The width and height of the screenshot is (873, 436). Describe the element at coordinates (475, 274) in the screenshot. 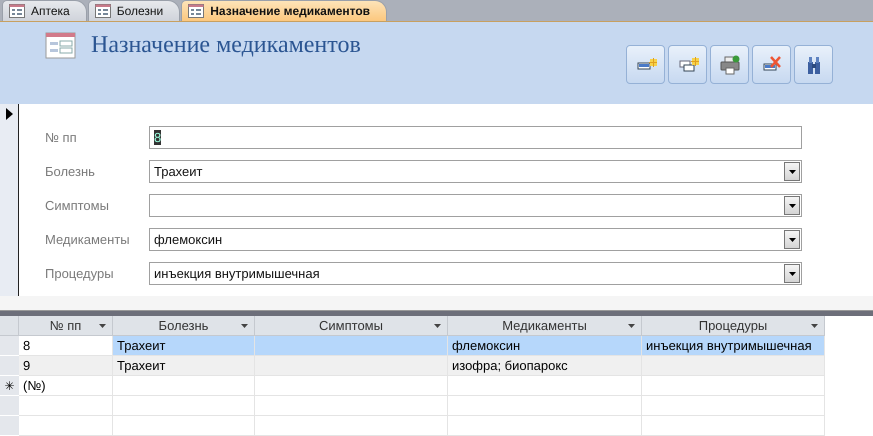

I see `combo-box: инъекция внутримышечная` at that location.